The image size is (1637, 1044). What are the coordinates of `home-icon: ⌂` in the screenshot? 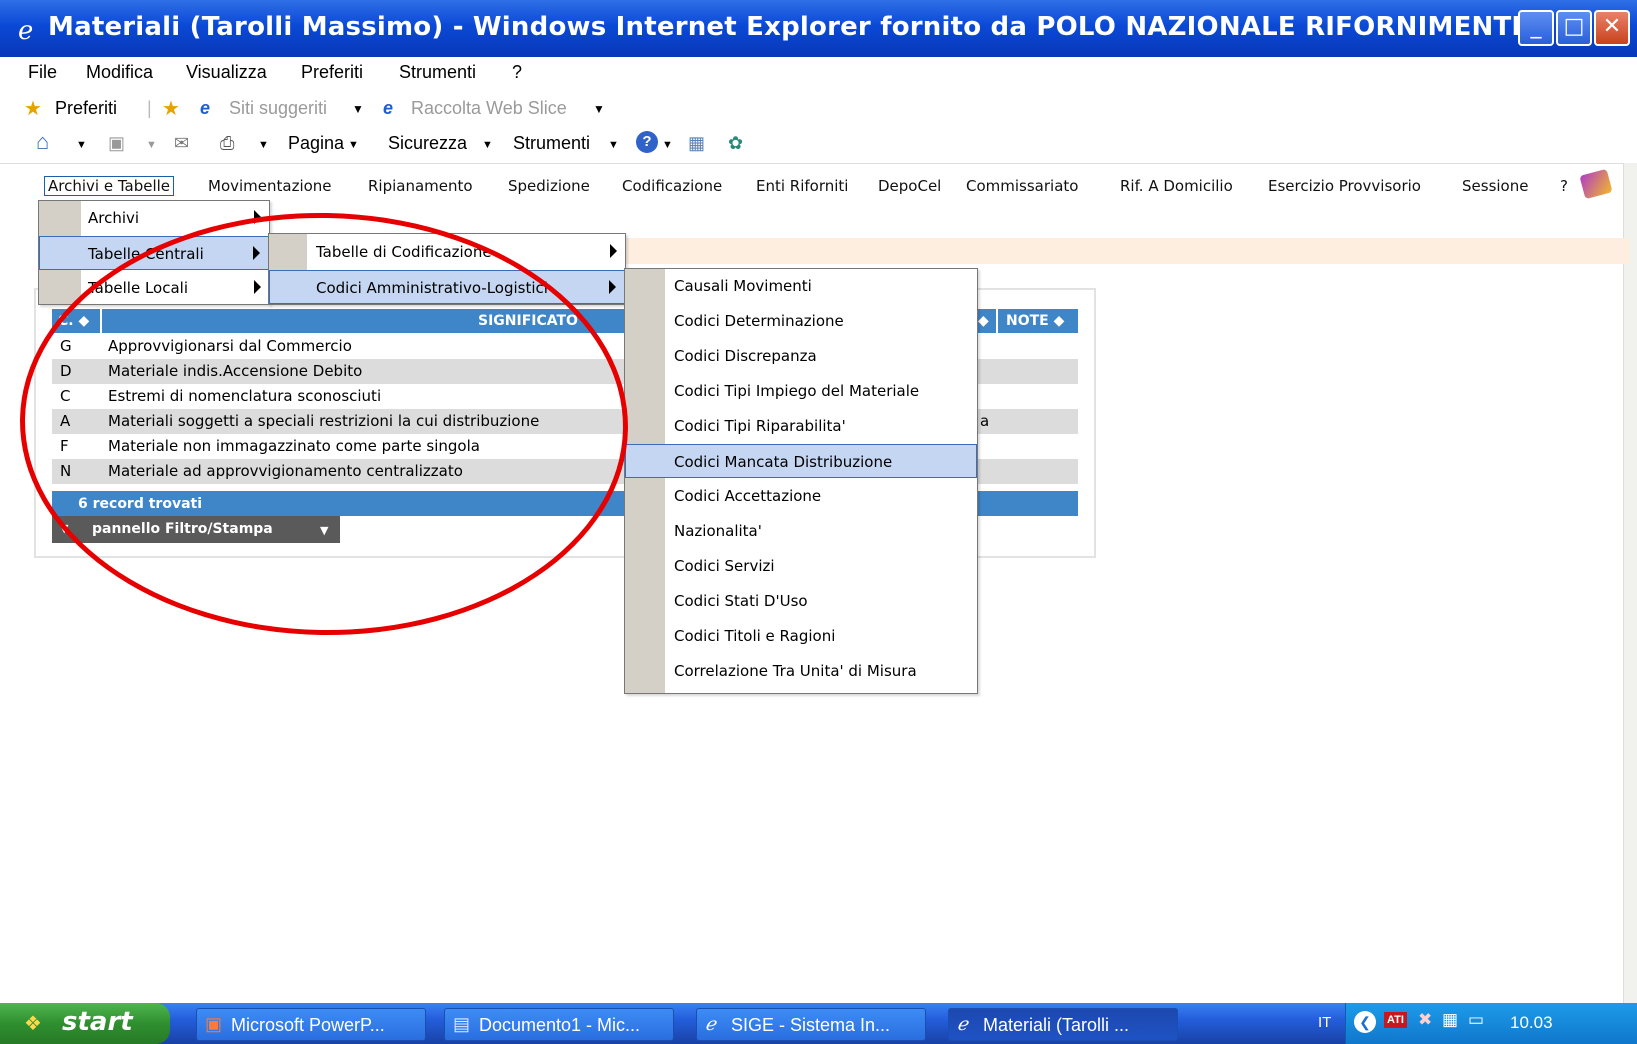 It's located at (42, 142).